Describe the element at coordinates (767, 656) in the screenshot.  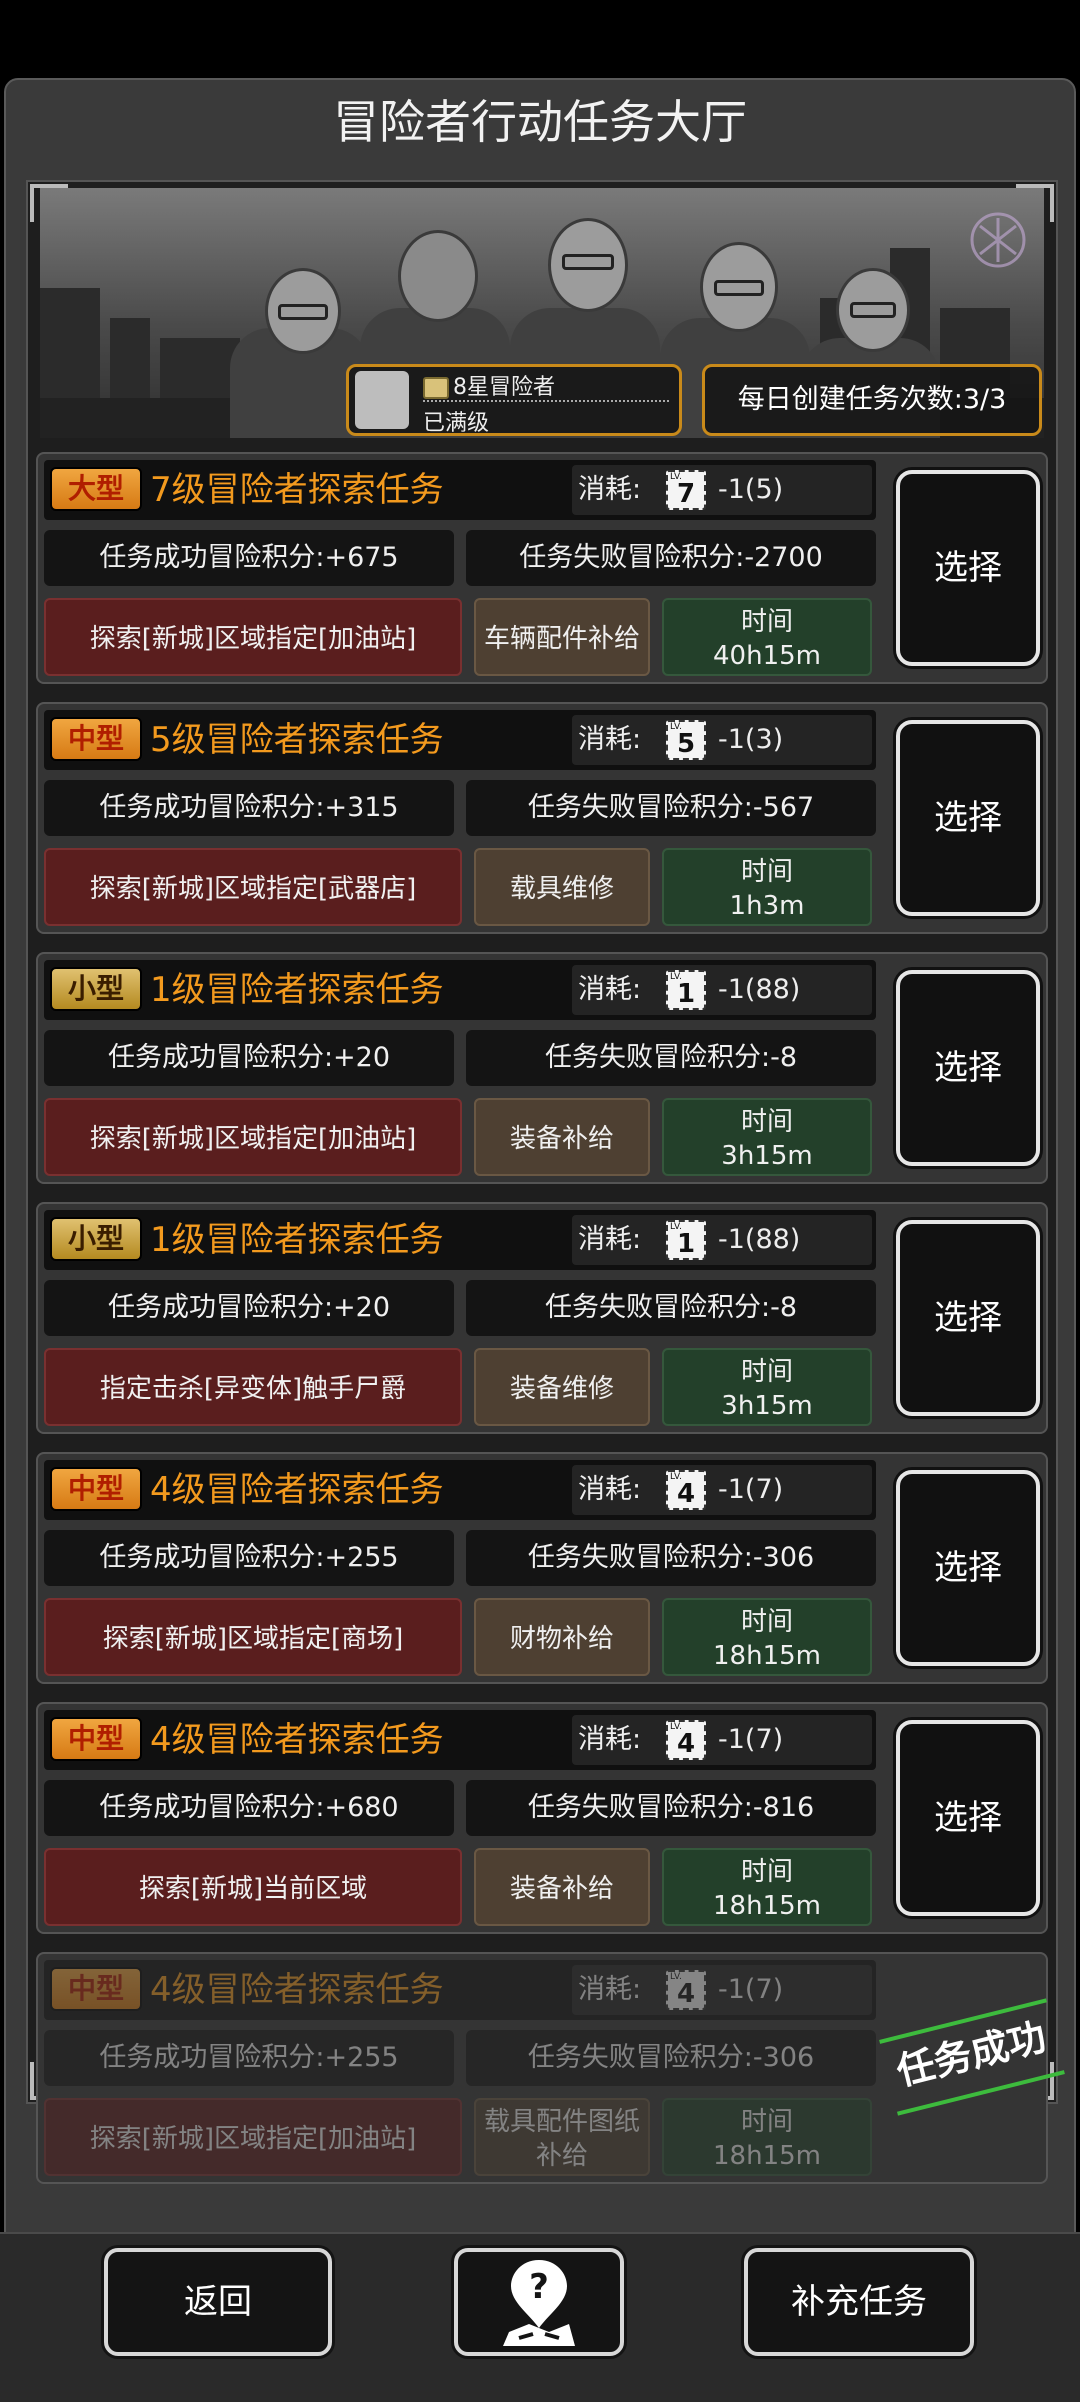
I see `time-value: 40h15m` at that location.